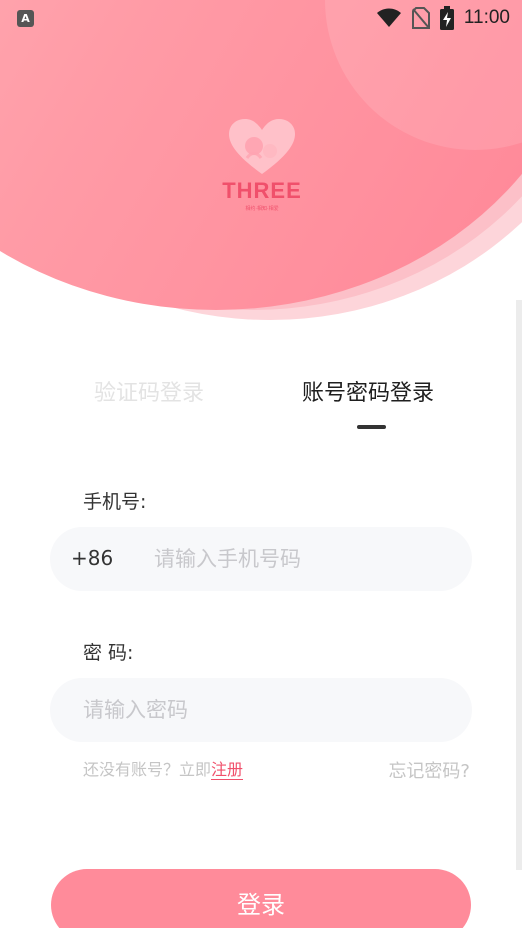 This screenshot has width=522, height=928. What do you see at coordinates (429, 770) in the screenshot?
I see `forgot-password-link: 忘记密码?` at bounding box center [429, 770].